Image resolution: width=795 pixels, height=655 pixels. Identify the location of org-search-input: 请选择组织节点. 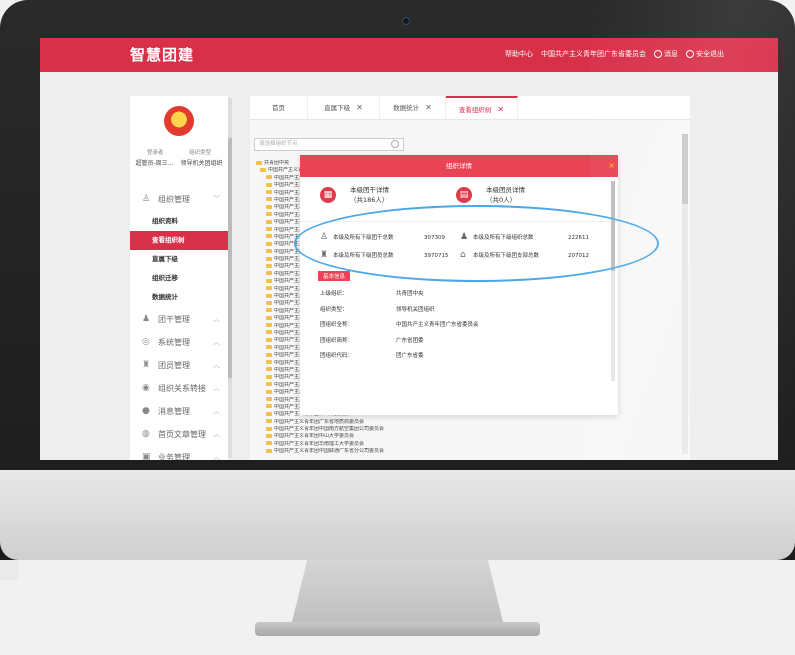
(329, 144).